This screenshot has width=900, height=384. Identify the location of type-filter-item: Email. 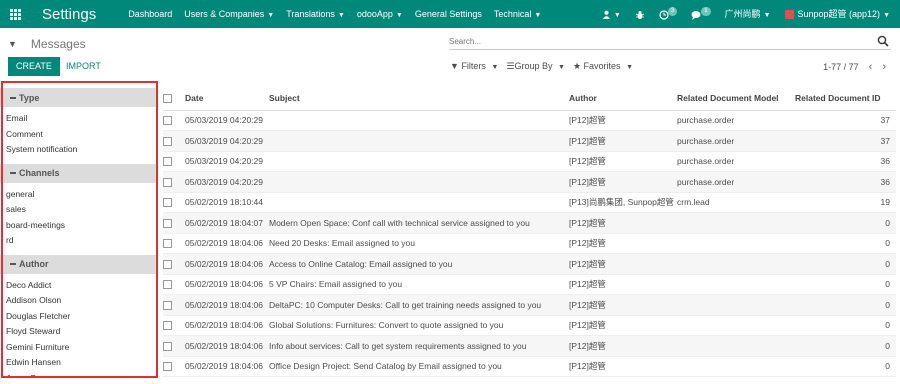
(78, 119).